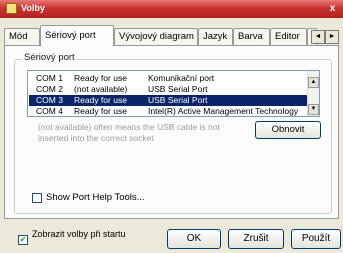 This screenshot has width=343, height=253. What do you see at coordinates (223, 111) in the screenshot?
I see `port-description: Intel(R) Active Management Technology` at bounding box center [223, 111].